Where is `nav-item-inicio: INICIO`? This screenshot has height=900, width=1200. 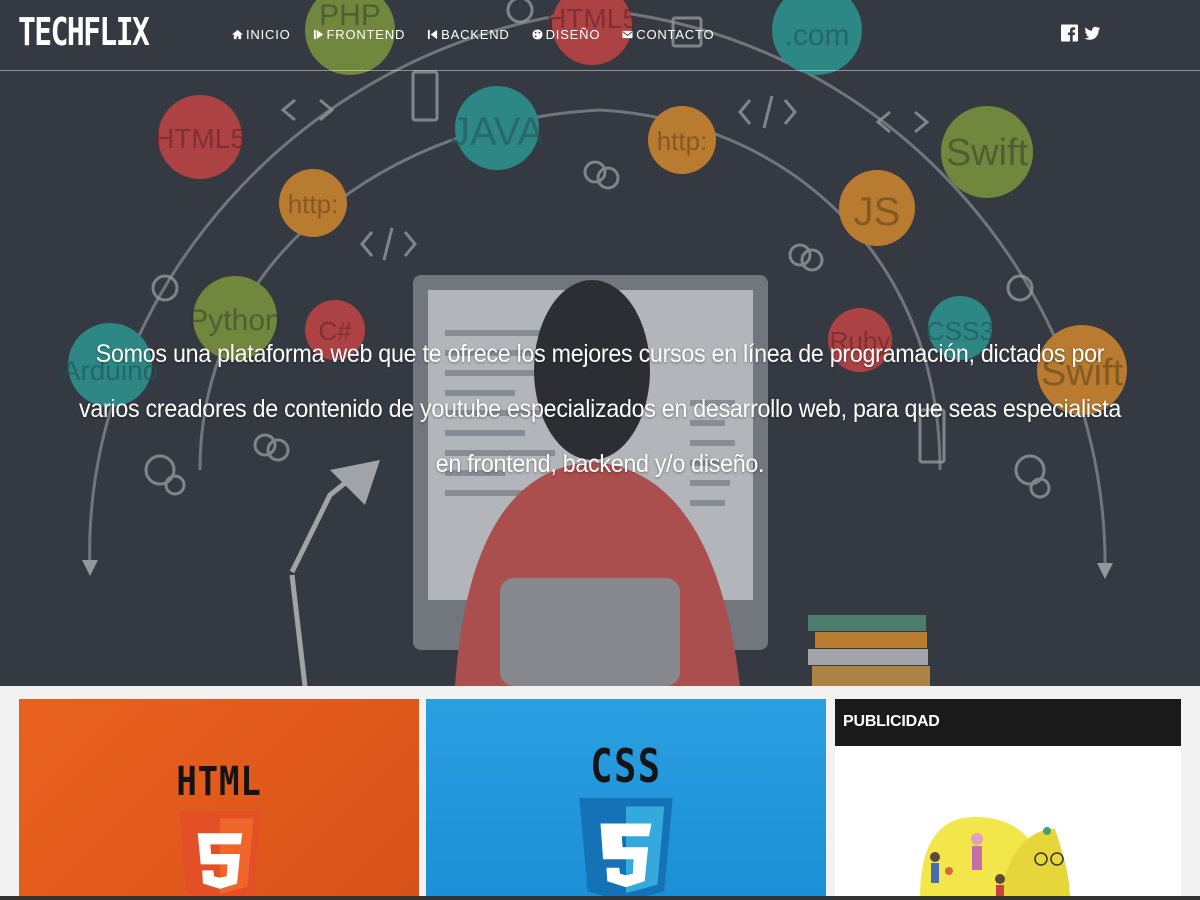
nav-item-inicio: INICIO is located at coordinates (261, 34).